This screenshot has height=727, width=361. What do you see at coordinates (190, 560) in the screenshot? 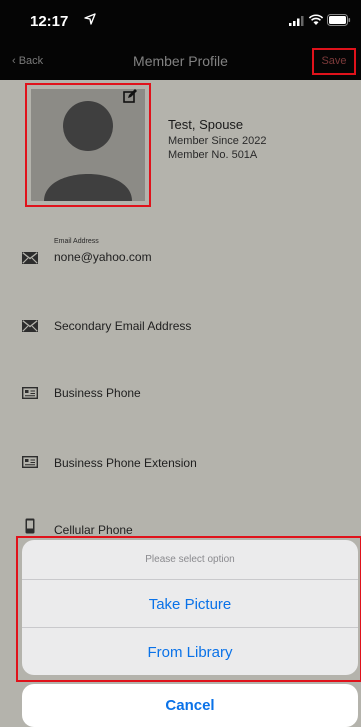
I see `action-sheet-title: Please select option` at bounding box center [190, 560].